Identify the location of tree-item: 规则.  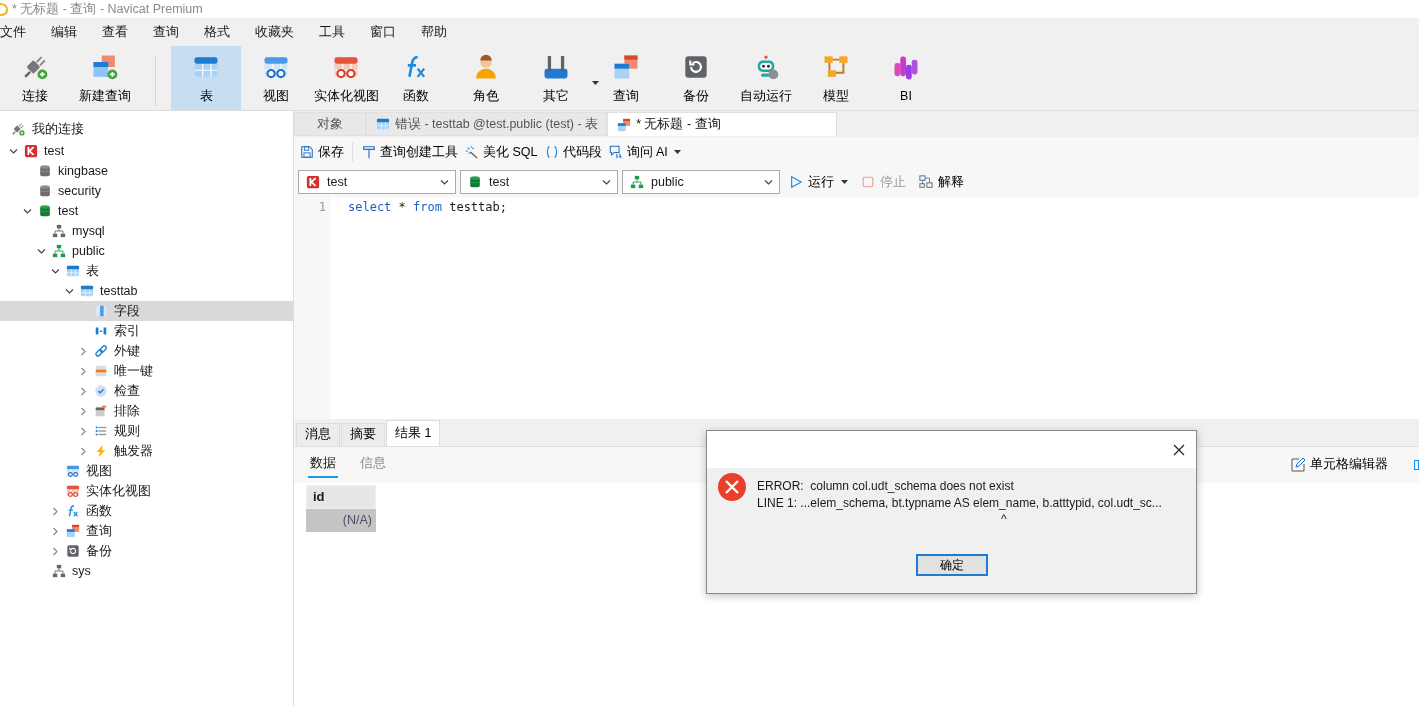
(146, 431).